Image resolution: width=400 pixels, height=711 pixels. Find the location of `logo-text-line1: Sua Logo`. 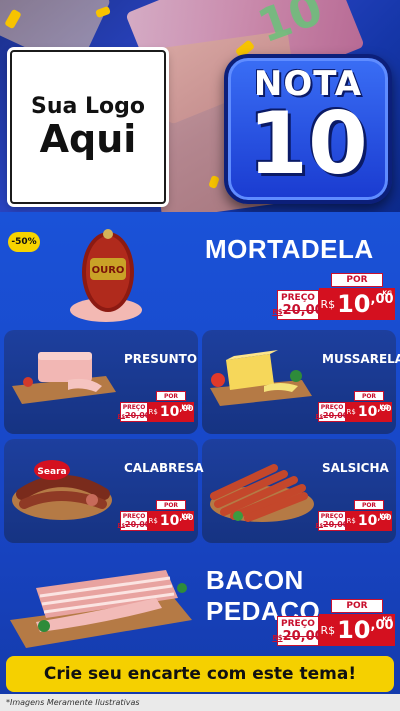

logo-text-line1: Sua Logo is located at coordinates (87, 106).